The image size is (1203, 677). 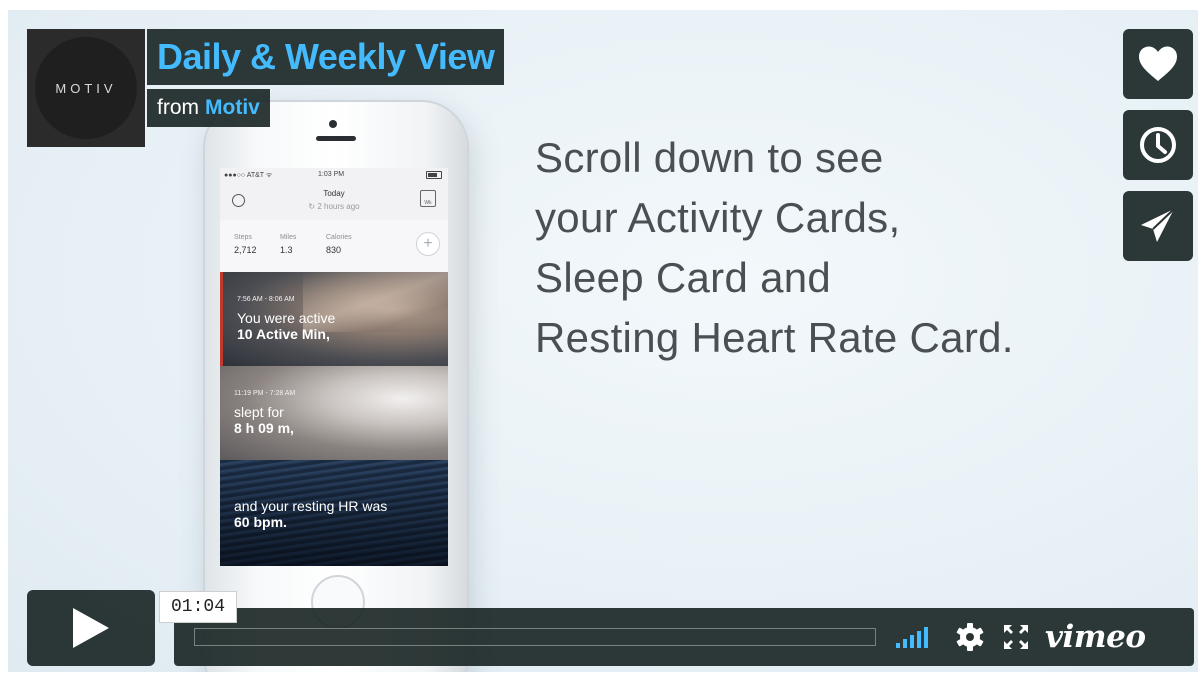 I want to click on clock-icon, so click(x=1158, y=145).